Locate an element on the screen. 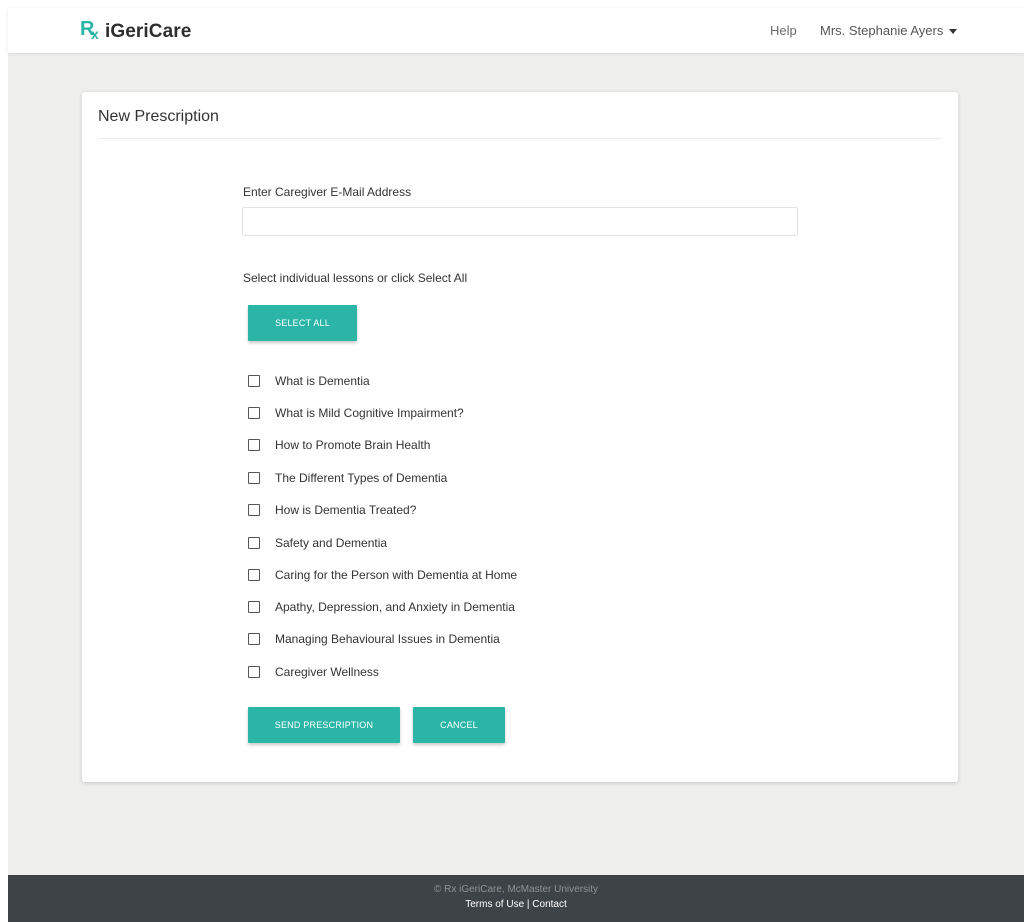 The image size is (1024, 922). caret-down-icon is located at coordinates (953, 31).